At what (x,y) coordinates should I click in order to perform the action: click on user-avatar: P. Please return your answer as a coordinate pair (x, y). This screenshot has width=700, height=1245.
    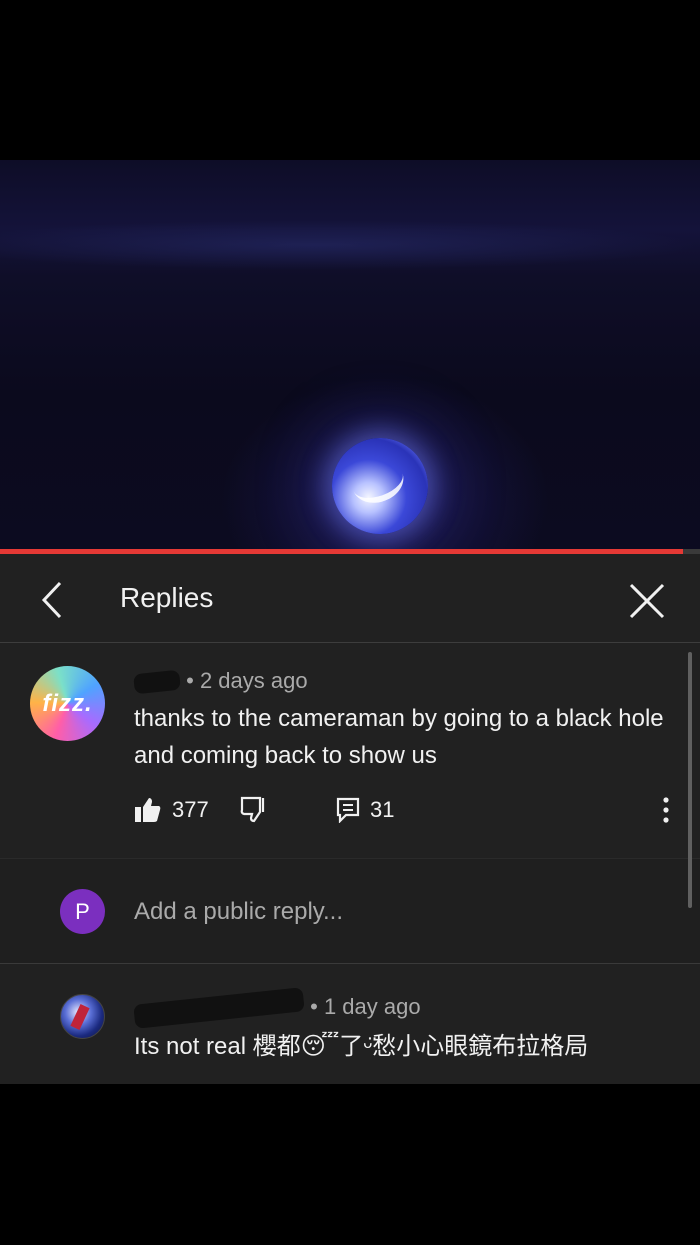
    Looking at the image, I should click on (82, 911).